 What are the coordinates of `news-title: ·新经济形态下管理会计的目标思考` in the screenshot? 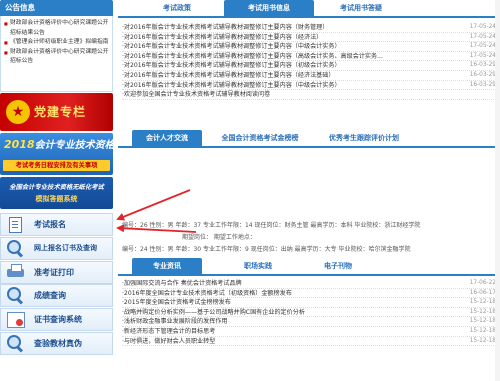 It's located at (168, 331).